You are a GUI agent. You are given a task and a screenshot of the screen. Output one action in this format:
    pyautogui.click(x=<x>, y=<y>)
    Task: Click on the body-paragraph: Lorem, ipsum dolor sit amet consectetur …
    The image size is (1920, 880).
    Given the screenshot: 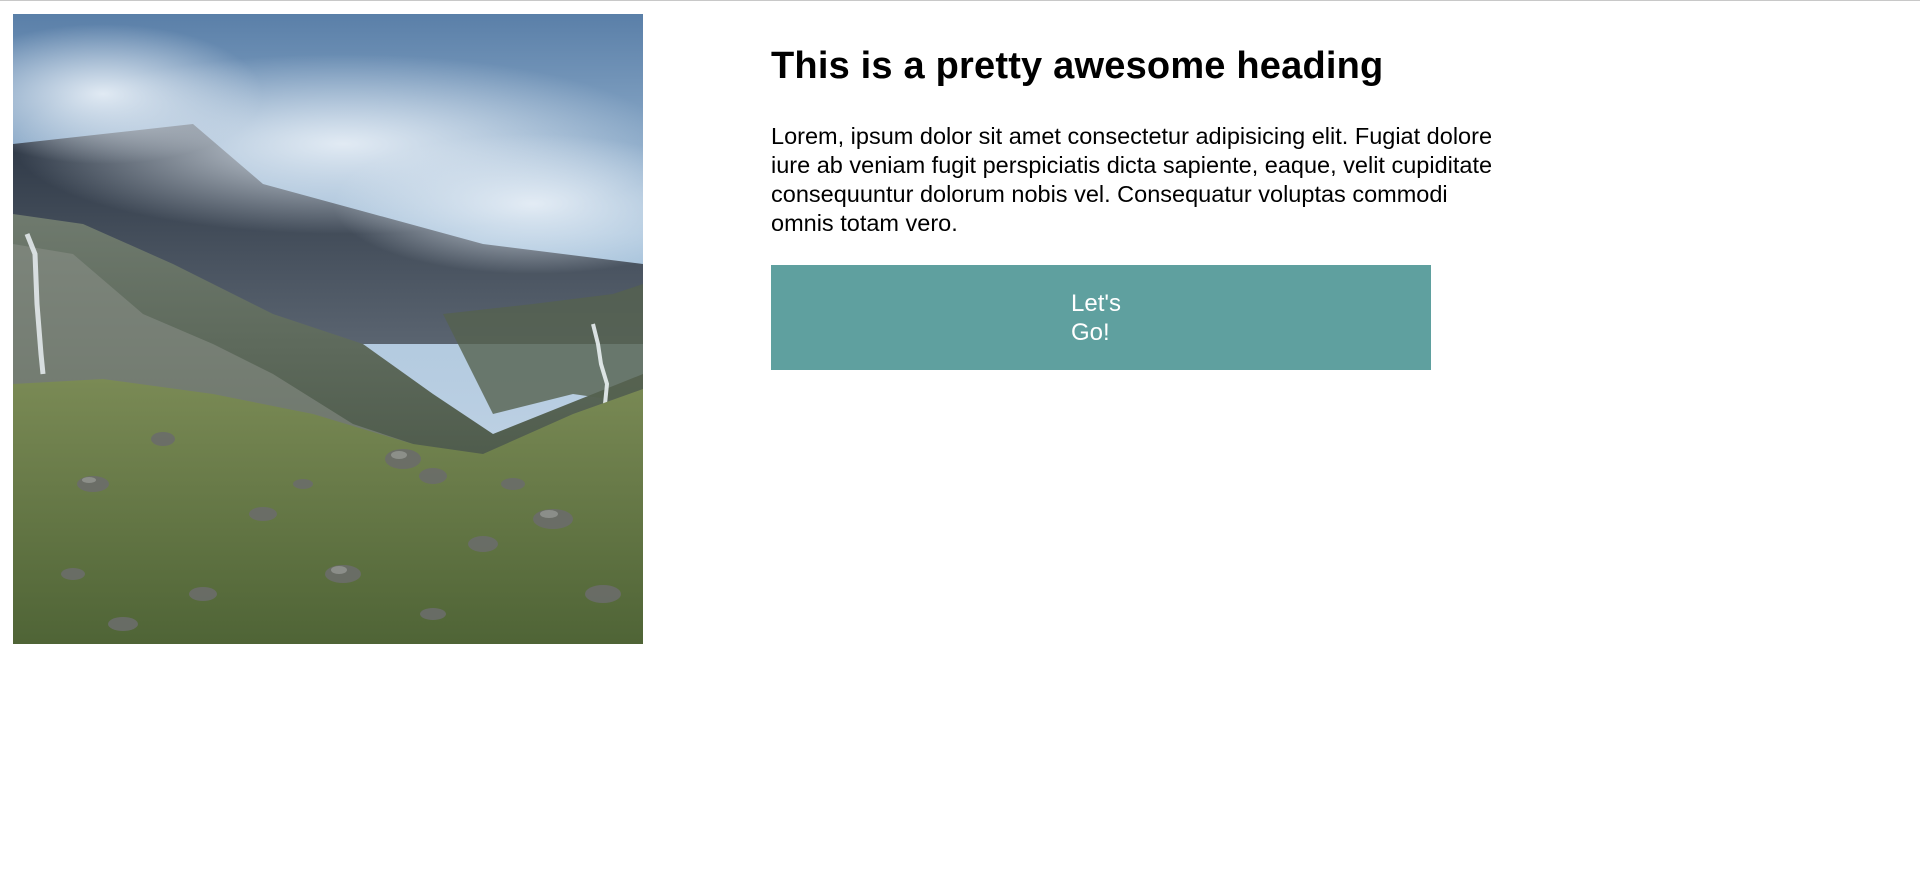 What is the action you would take?
    pyautogui.click(x=1132, y=179)
    